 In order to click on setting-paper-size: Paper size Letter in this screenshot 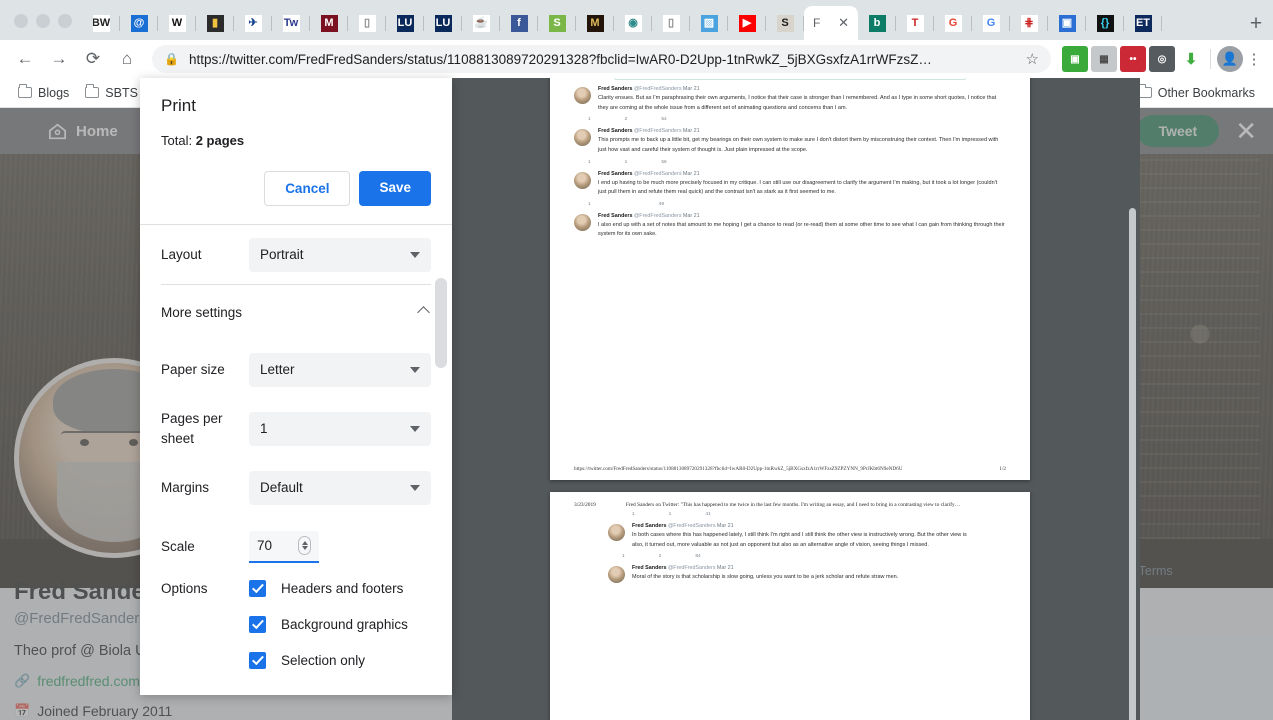, I will do `click(296, 369)`.